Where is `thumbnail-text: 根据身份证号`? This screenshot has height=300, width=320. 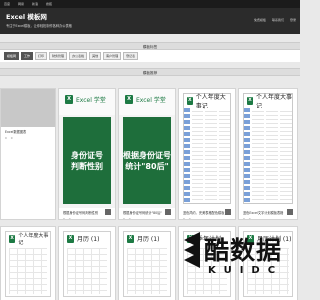
thumbnail-text: 根据身份证号 is located at coordinates (147, 155).